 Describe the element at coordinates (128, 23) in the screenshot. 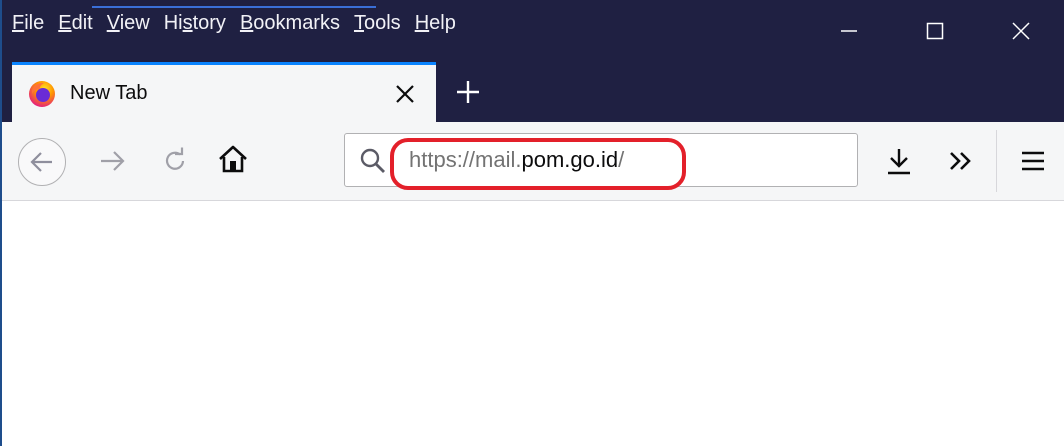

I see `menu-view: View` at that location.